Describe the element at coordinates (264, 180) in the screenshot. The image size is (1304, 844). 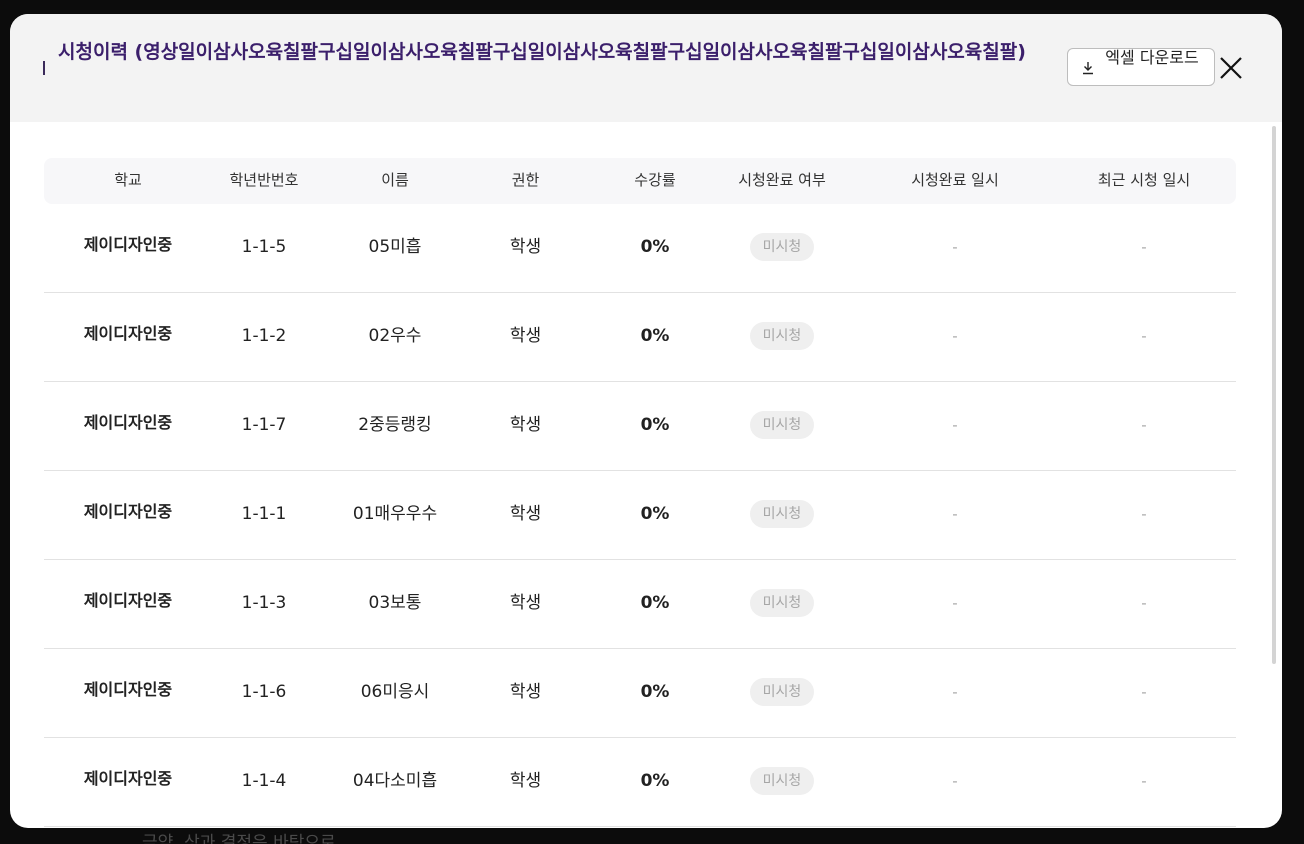
I see `header-class-number: 학년반번호` at that location.